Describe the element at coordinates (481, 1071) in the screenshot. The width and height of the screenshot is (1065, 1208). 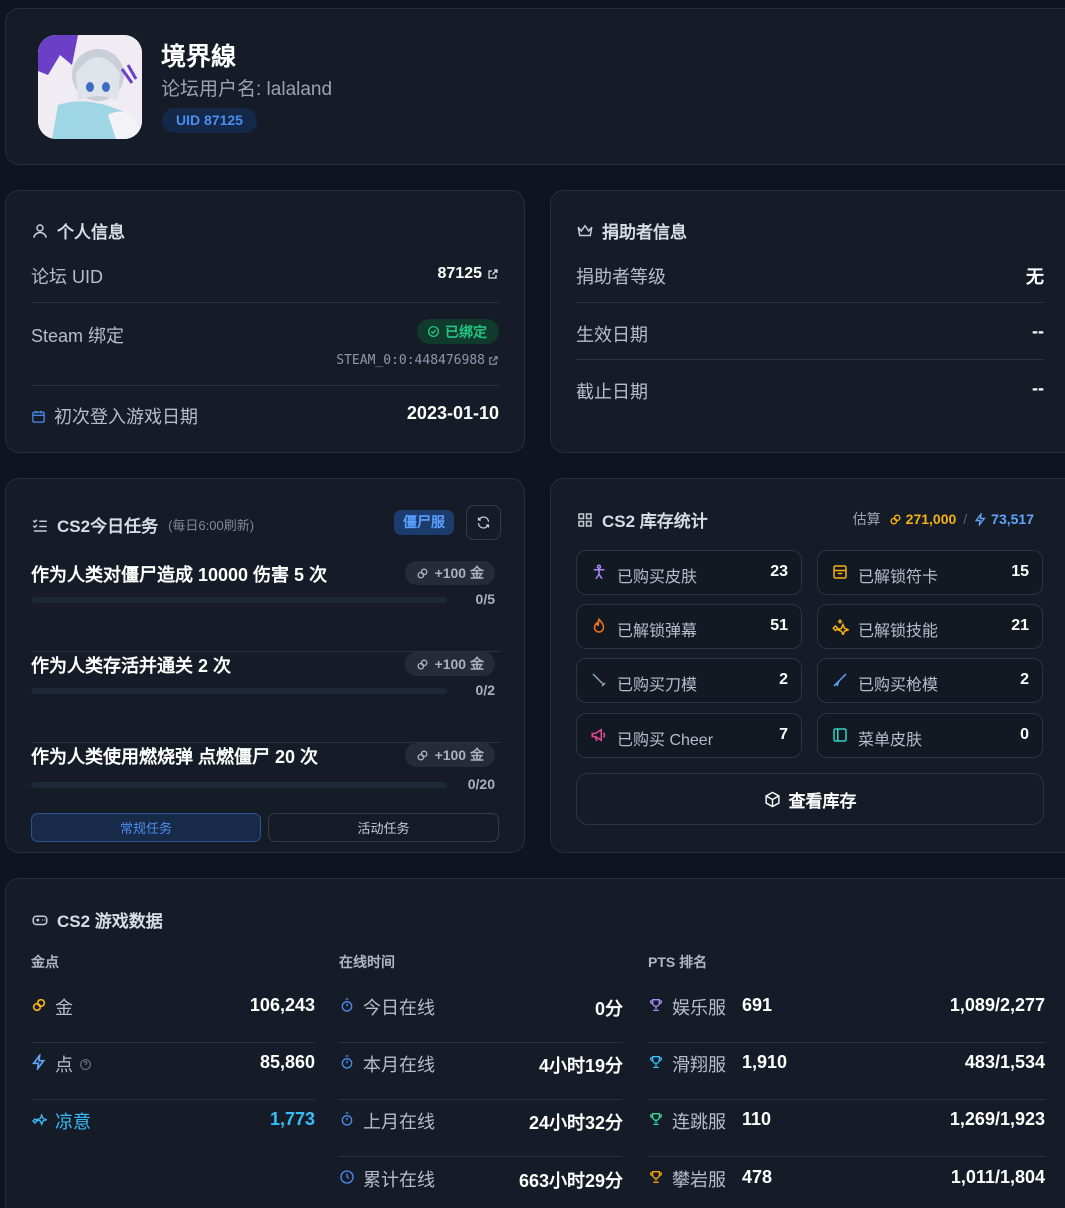
I see `online-month-row: 本月在线 4小时19分` at that location.